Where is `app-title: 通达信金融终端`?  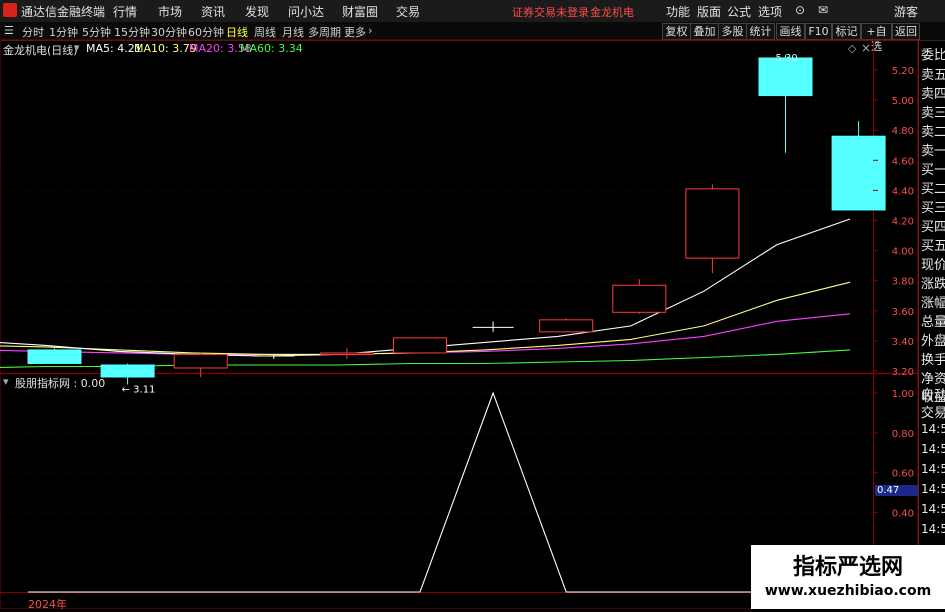
app-title: 通达信金融终端 is located at coordinates (63, 12).